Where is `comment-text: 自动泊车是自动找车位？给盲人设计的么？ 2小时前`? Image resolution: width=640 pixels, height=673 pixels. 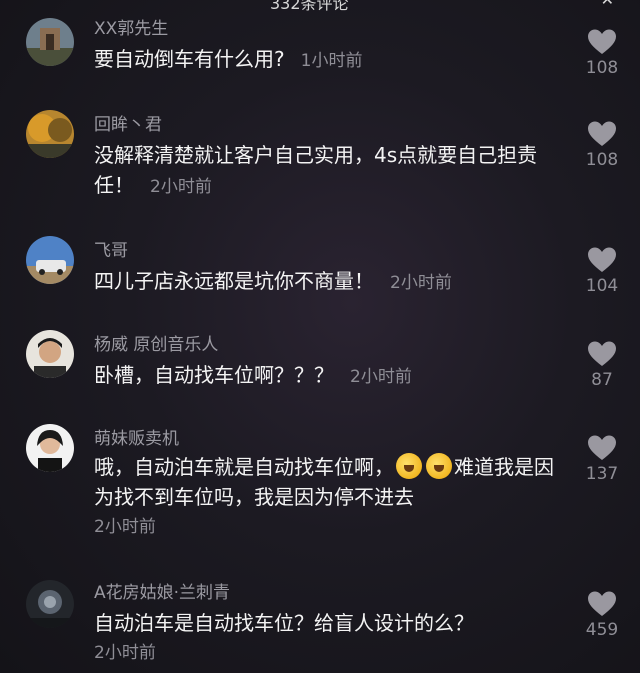 comment-text: 自动泊车是自动找车位？给盲人设计的么？ 2小时前 is located at coordinates (324, 637).